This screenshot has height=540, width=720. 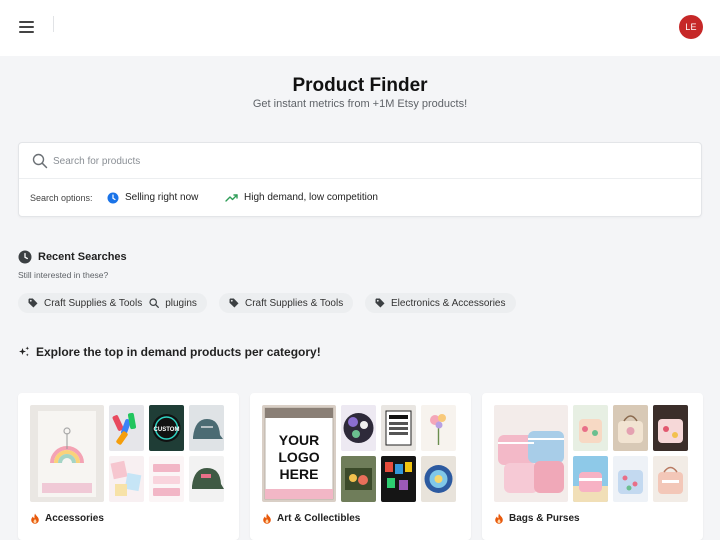 I want to click on svg-text: YOUR, so click(x=299, y=440).